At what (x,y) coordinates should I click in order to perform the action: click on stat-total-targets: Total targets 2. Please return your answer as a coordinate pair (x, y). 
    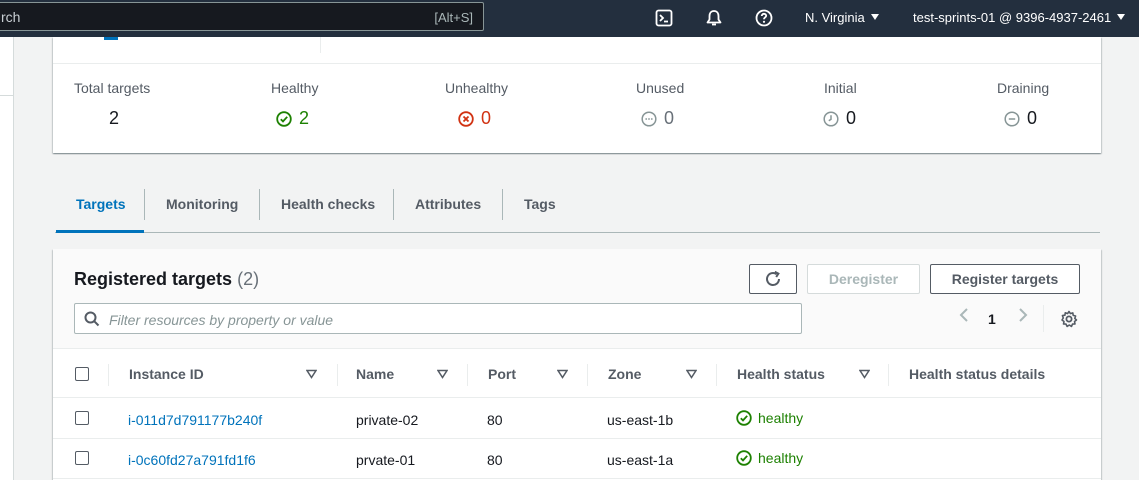
    Looking at the image, I should click on (112, 104).